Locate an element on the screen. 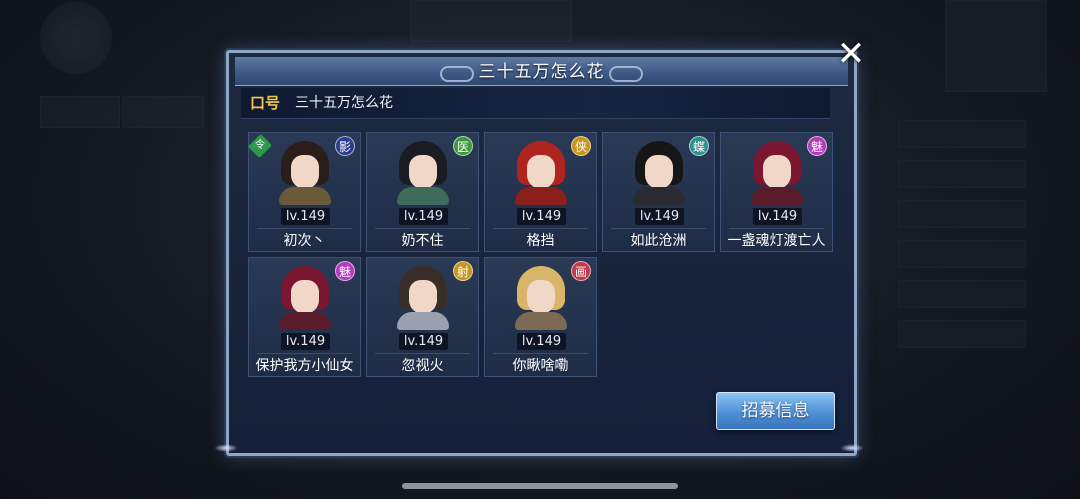 The height and width of the screenshot is (499, 1080). class-badge-icon: 画 is located at coordinates (581, 271).